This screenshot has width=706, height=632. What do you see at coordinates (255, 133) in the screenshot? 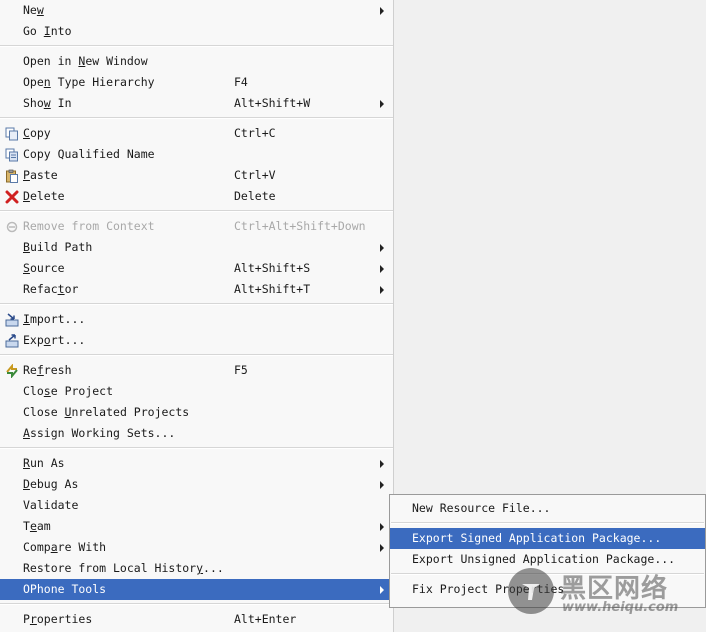
I see `menu-item-shortcut: Ctrl+C` at bounding box center [255, 133].